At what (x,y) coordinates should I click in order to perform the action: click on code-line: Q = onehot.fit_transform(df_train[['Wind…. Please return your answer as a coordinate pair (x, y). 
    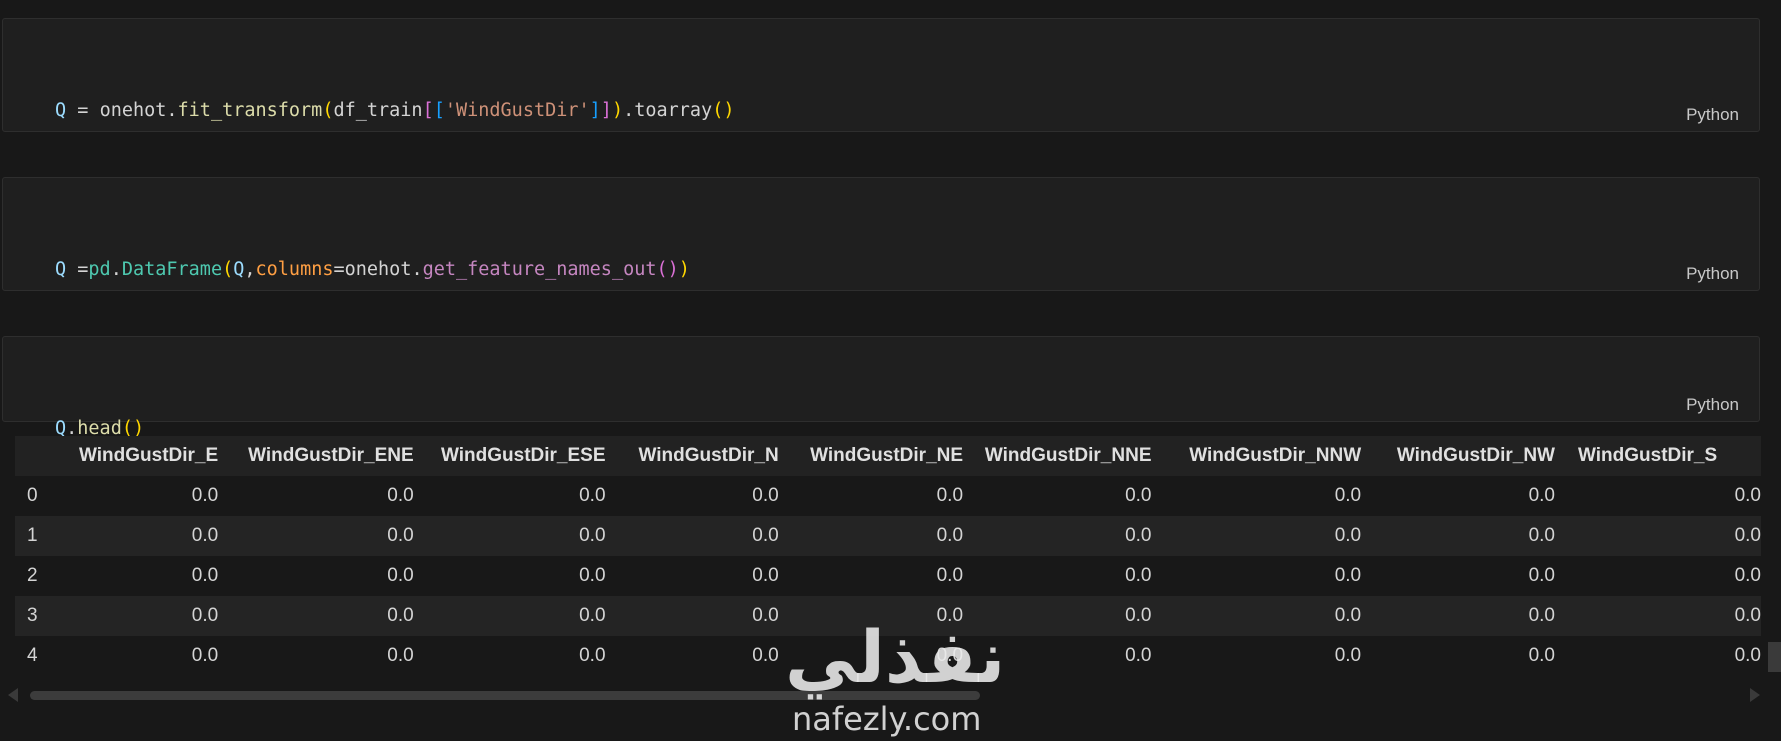
    Looking at the image, I should click on (394, 110).